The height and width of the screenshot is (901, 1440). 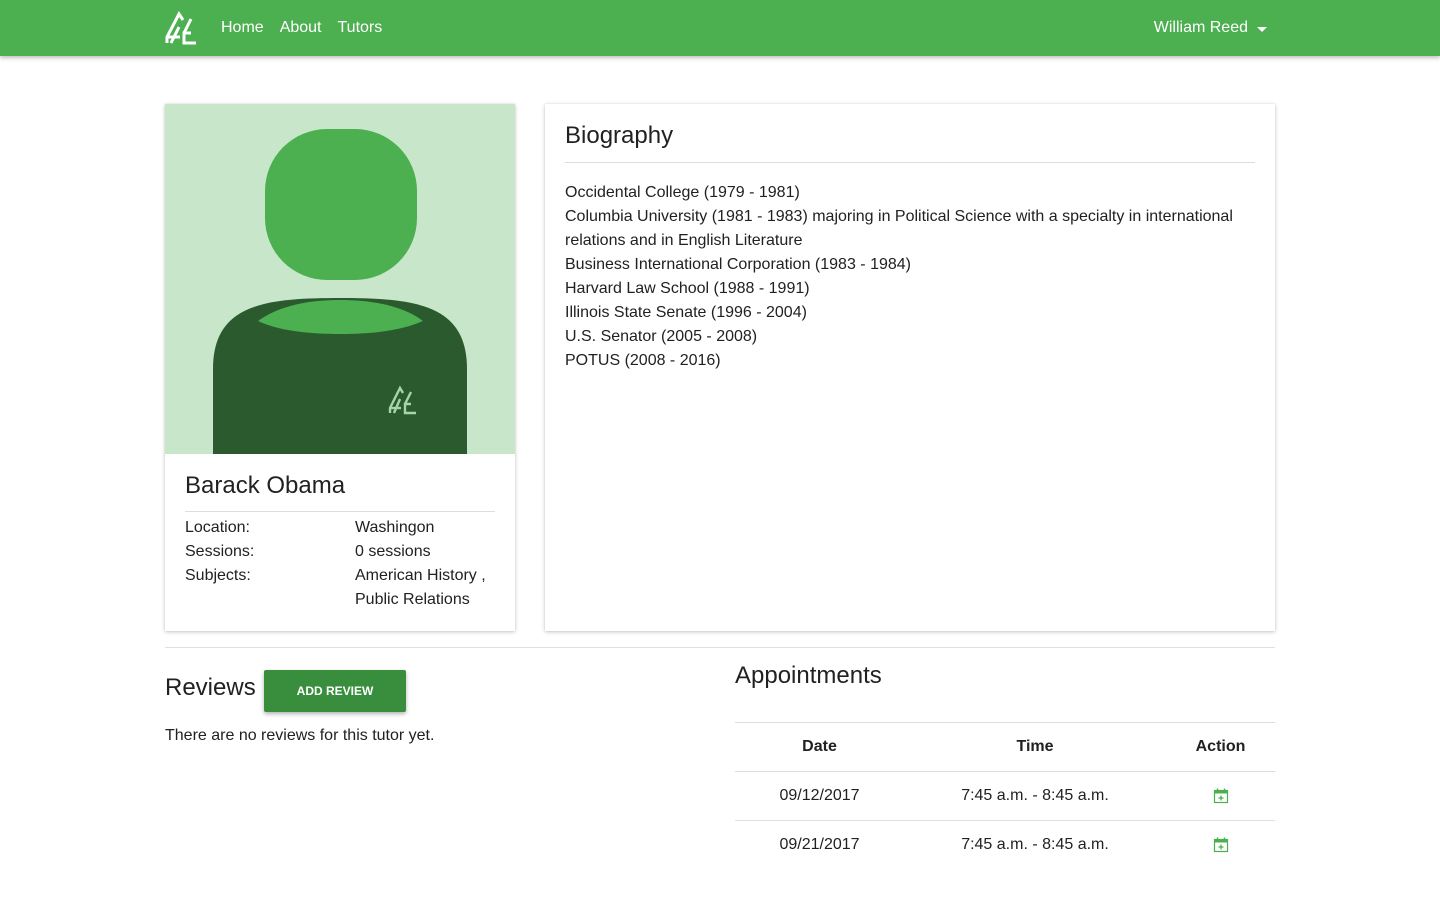 I want to click on sessions-label: Sessions:, so click(x=220, y=551).